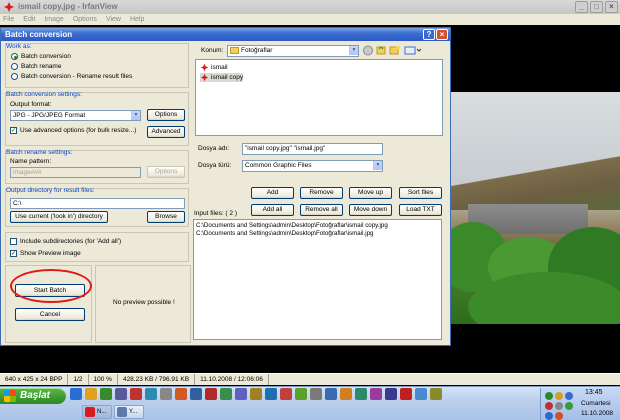 The width and height of the screenshot is (620, 420). Describe the element at coordinates (559, 406) in the screenshot. I see `volume-icon` at that location.